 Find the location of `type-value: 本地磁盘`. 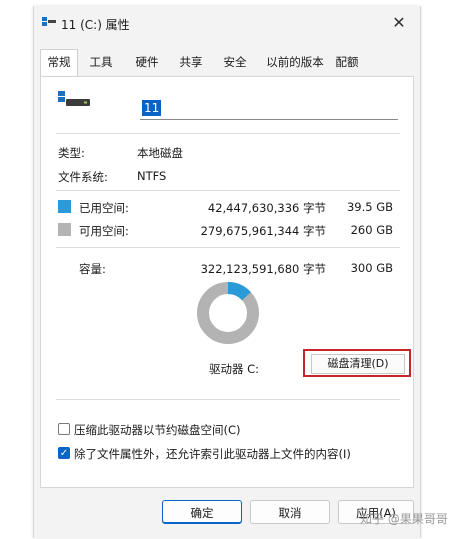

type-value: 本地磁盘 is located at coordinates (160, 153).